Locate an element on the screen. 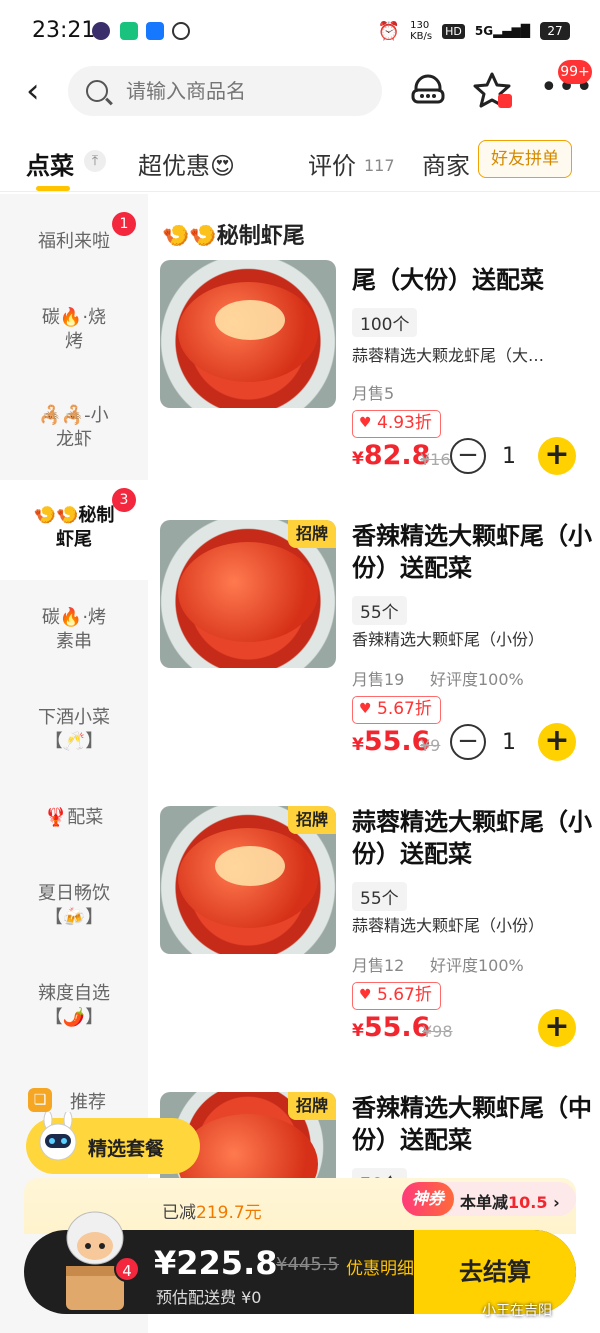 Image resolution: width=600 pixels, height=1333 pixels. combo-label: 精选套餐 is located at coordinates (126, 1149).